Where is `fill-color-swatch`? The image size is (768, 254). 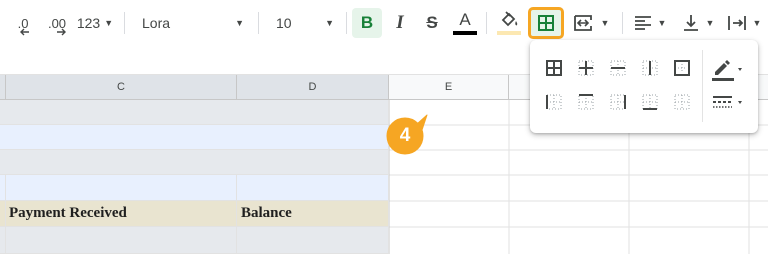 fill-color-swatch is located at coordinates (509, 33).